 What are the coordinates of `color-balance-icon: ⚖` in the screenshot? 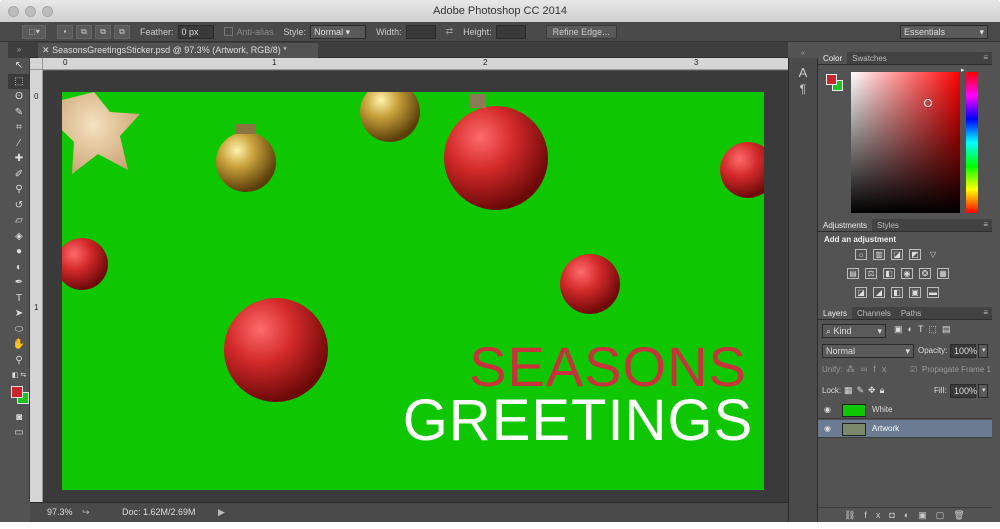 It's located at (871, 273).